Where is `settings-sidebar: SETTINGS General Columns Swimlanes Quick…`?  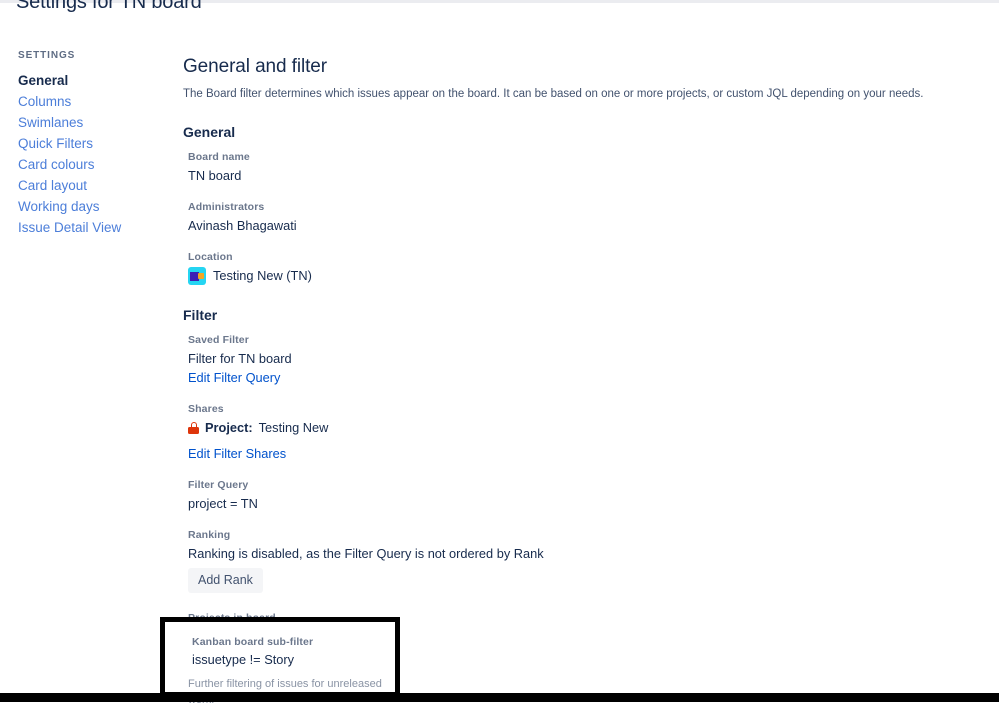 settings-sidebar: SETTINGS General Columns Swimlanes Quick… is located at coordinates (88, 144).